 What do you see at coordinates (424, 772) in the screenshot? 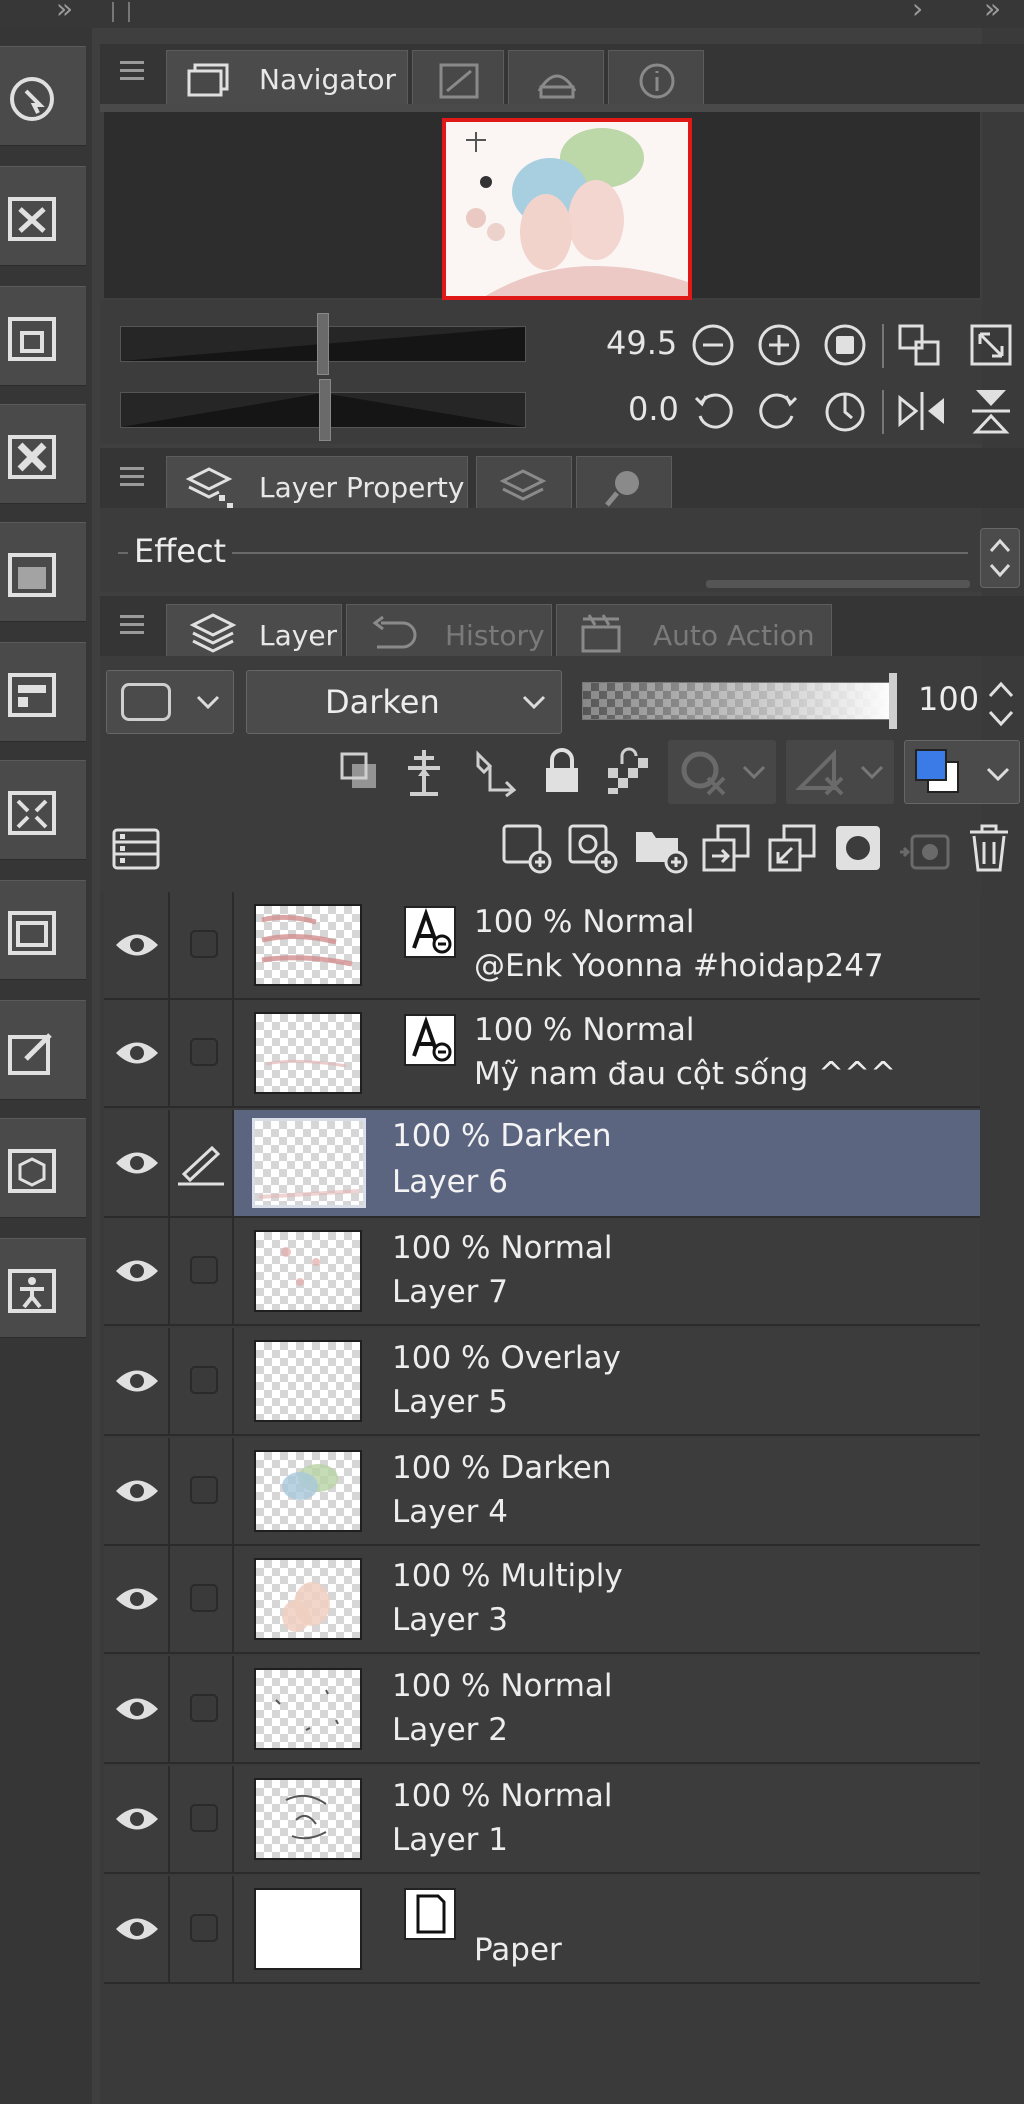
I see `reference-layer-icon` at bounding box center [424, 772].